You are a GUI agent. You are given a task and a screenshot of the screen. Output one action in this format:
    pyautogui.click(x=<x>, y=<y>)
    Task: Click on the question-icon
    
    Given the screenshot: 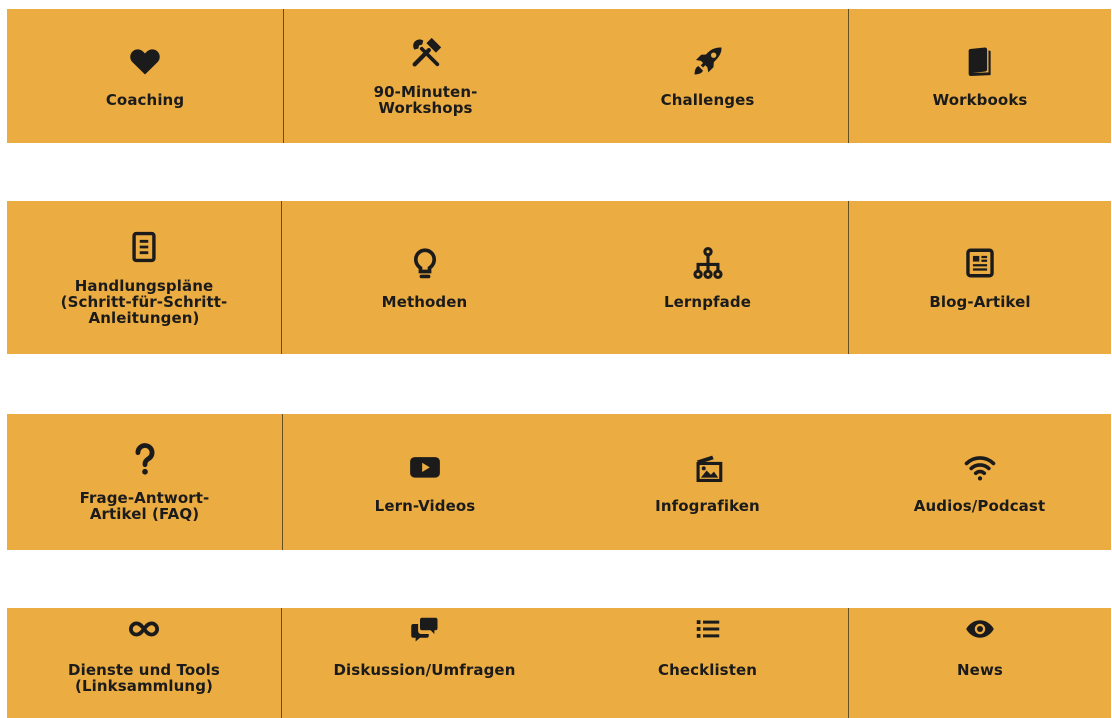 What is the action you would take?
    pyautogui.click(x=145, y=459)
    